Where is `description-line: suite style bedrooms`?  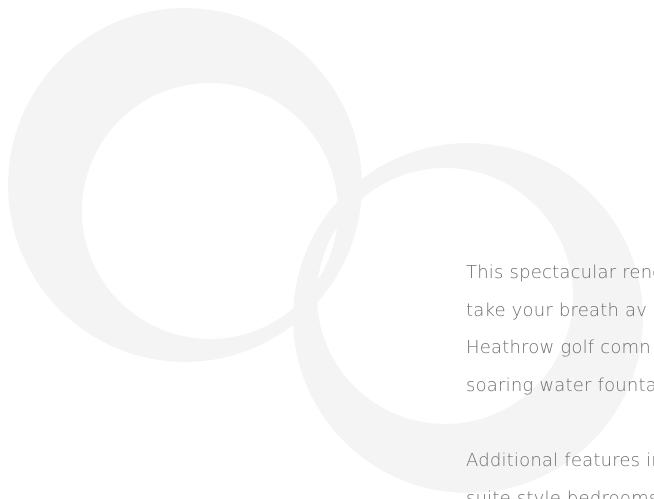
description-line: suite style bedrooms is located at coordinates (560, 493).